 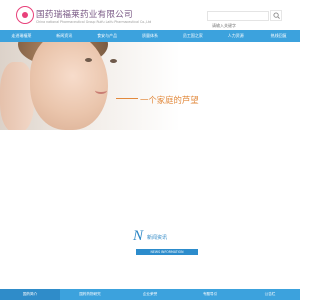 I want to click on hero-eye-left, so click(x=88, y=60).